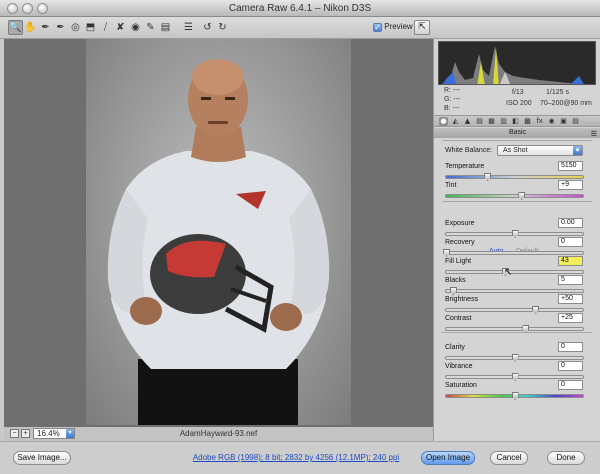 This screenshot has width=600, height=474. I want to click on cancel-button: Cancel, so click(509, 458).